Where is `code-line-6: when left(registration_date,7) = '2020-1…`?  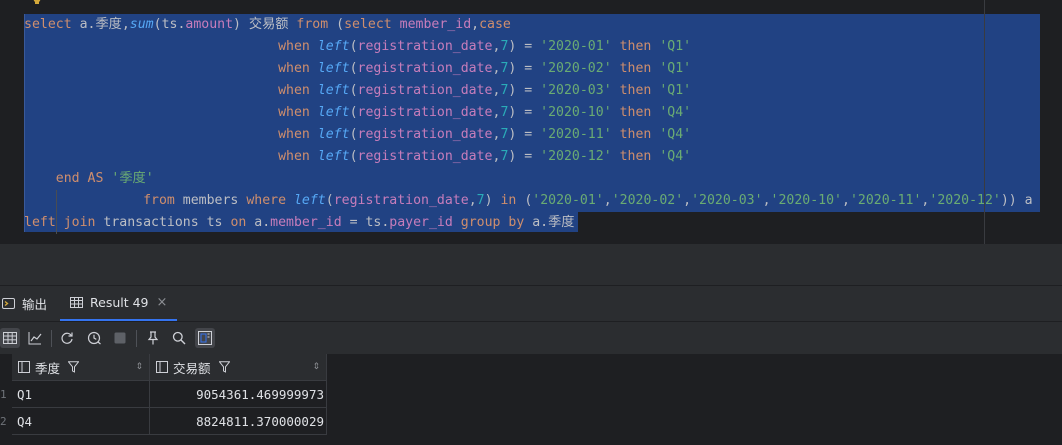
code-line-6: when left(registration_date,7) = '2020-1… is located at coordinates (528, 135).